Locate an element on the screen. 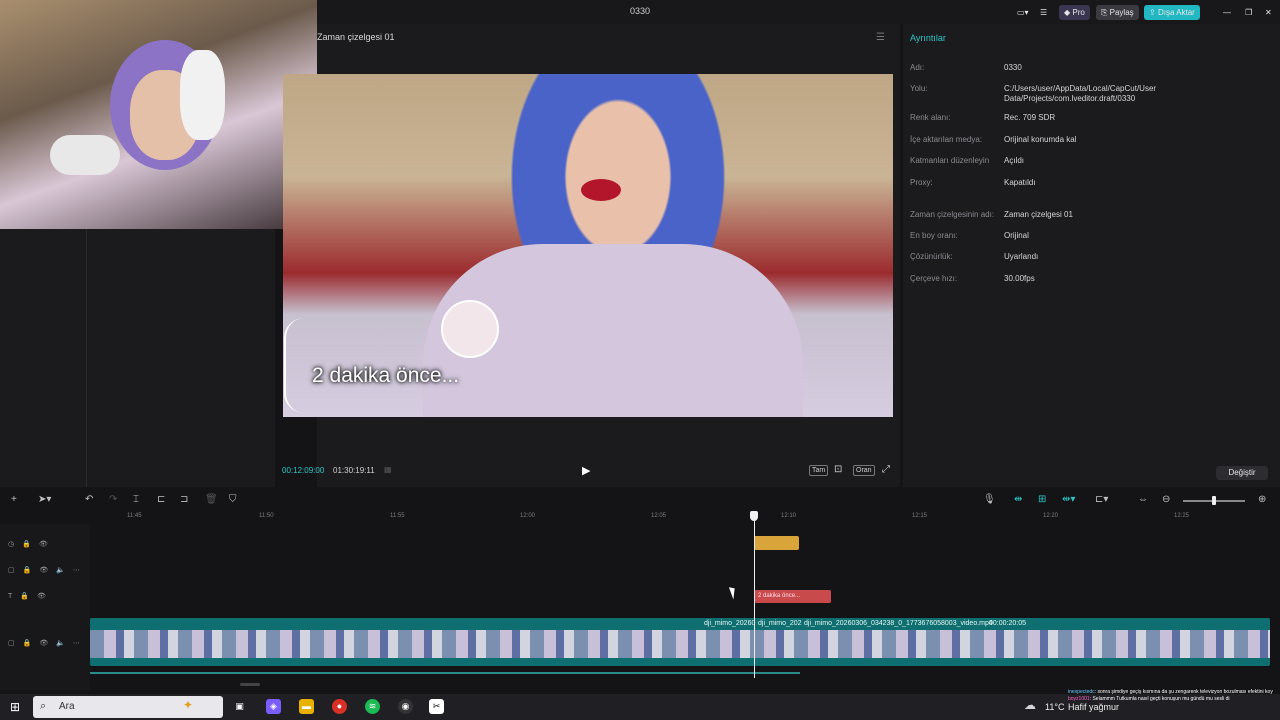 The image size is (1280, 720). share-button: ⎘ Paylaş is located at coordinates (1117, 12).